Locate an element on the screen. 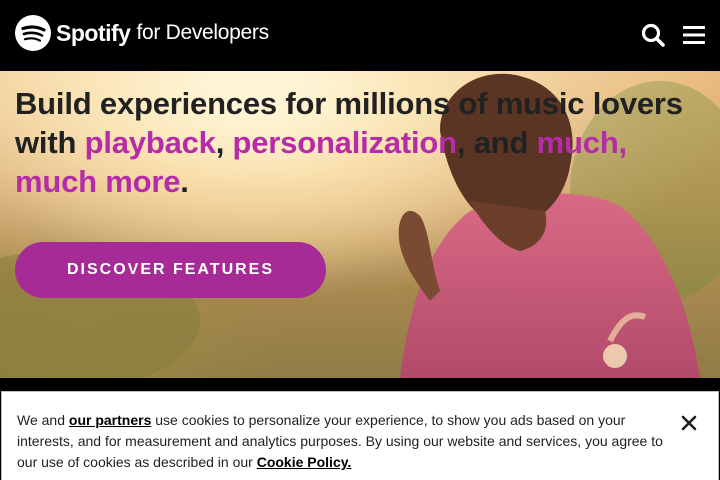 This screenshot has height=480, width=720. brand-name: Spotify is located at coordinates (93, 32).